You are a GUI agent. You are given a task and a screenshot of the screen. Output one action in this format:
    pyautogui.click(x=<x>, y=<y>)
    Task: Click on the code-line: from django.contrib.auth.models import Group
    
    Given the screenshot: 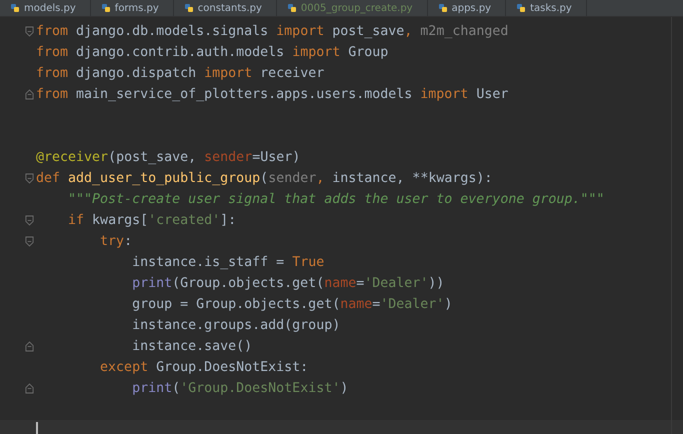 What is the action you would take?
    pyautogui.click(x=212, y=53)
    